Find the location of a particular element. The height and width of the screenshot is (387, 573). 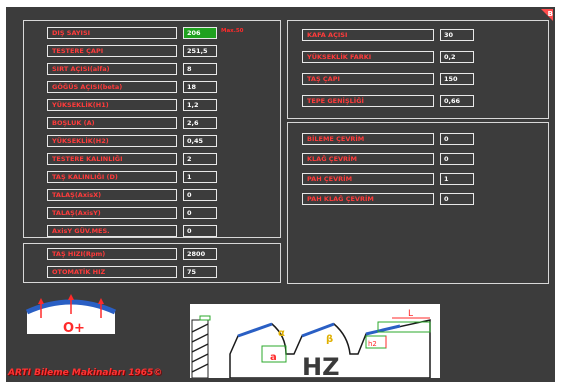

param-value-input: 30 is located at coordinates (457, 35).